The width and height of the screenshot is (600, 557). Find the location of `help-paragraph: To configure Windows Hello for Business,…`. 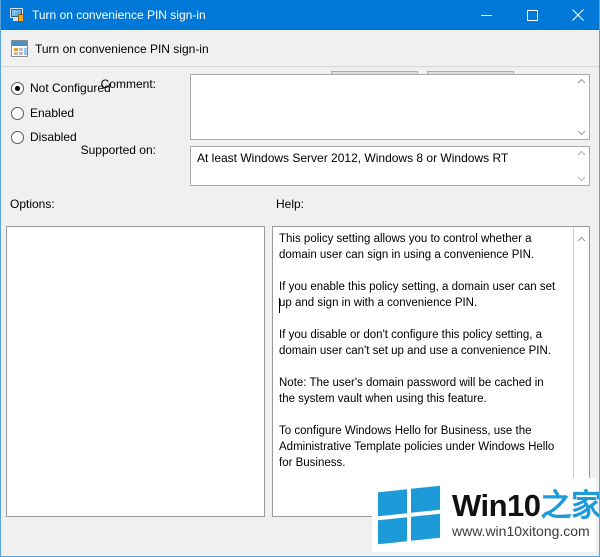

help-paragraph: To configure Windows Hello for Business,… is located at coordinates (417, 447).